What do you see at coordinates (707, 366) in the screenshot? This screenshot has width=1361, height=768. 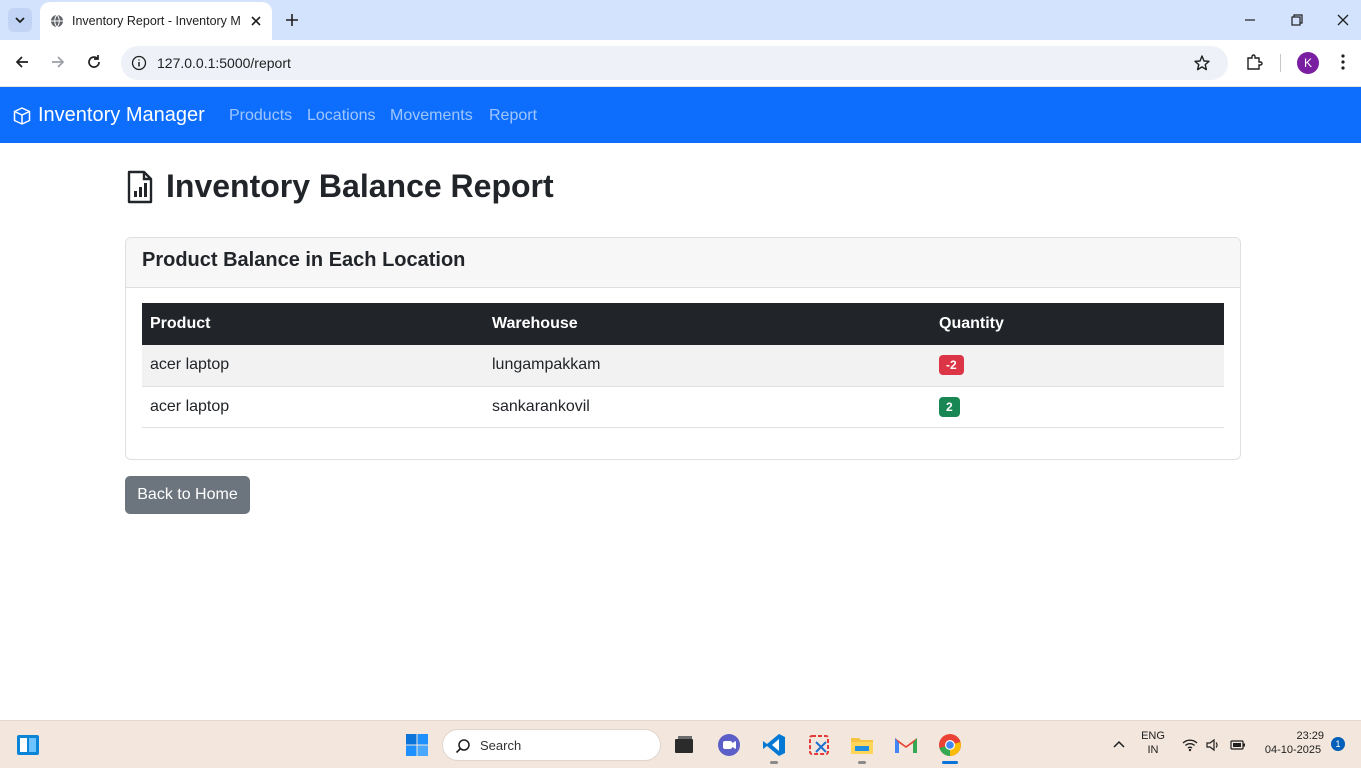 I see `cell-warehouse: lungampakkam` at bounding box center [707, 366].